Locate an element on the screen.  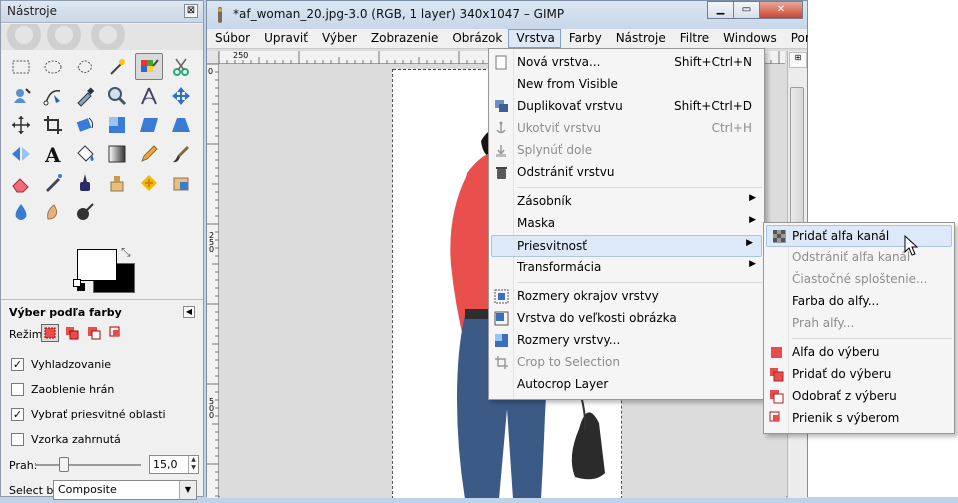
zoom-icon is located at coordinates (117, 95).